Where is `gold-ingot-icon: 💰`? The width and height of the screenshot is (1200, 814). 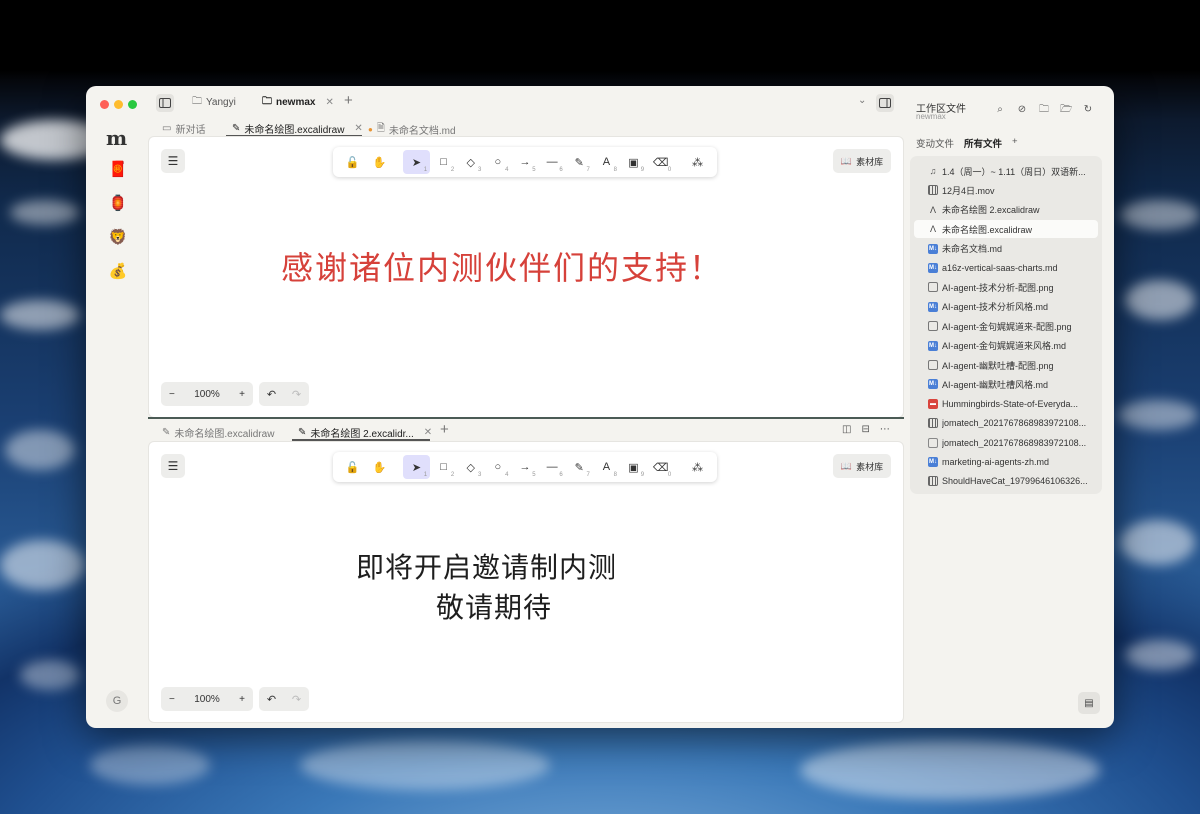
gold-ingot-icon: 💰 is located at coordinates (118, 272).